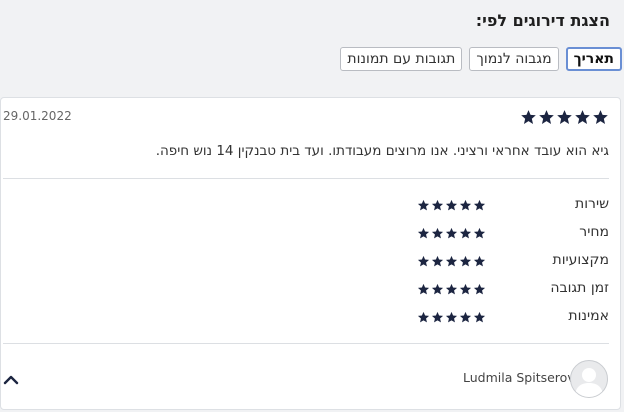 Image resolution: width=624 pixels, height=412 pixels. I want to click on category-label: שירות, so click(592, 204).